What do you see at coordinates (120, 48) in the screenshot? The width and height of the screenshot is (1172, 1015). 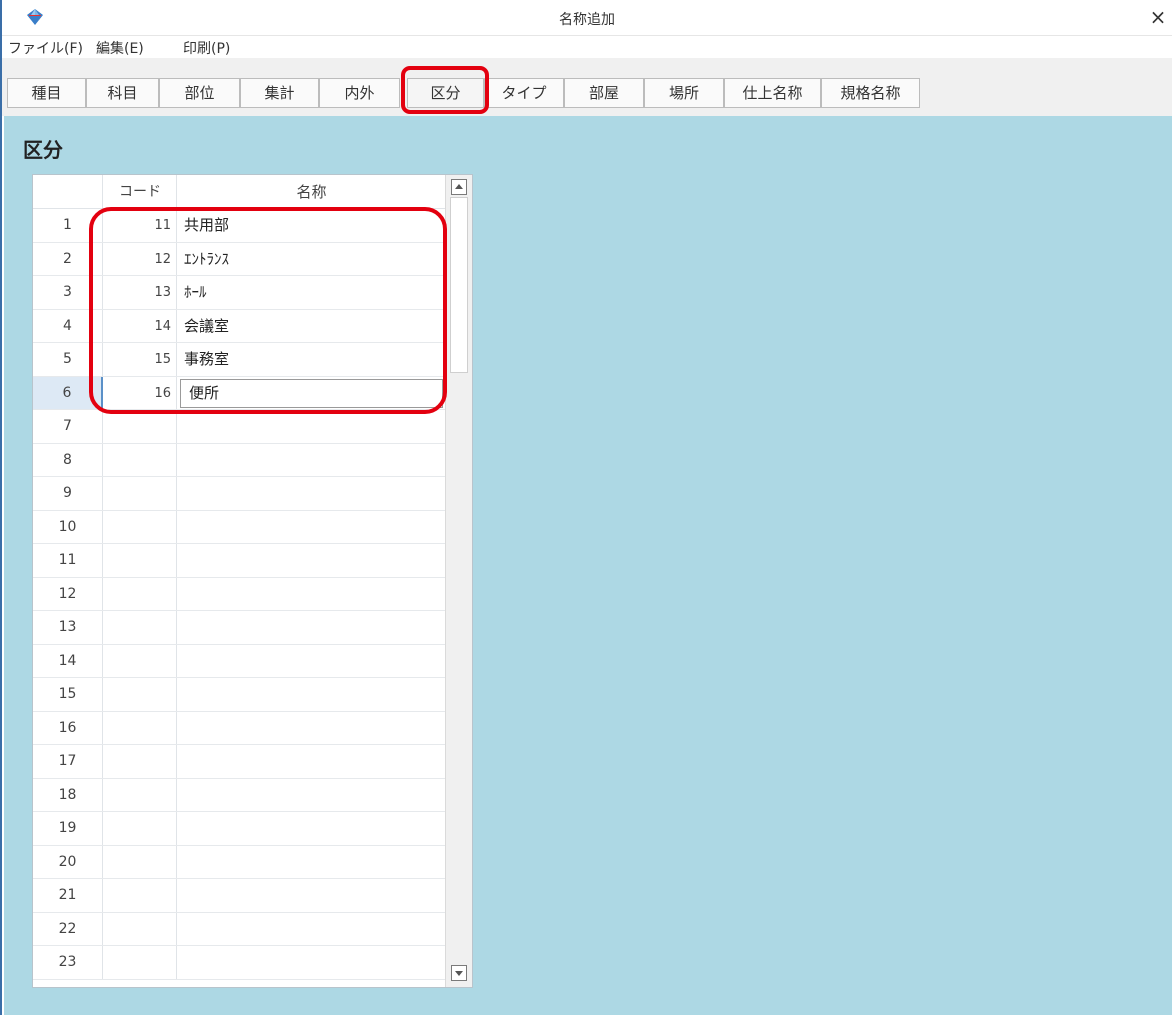 I see `menu-edit: 編集(E)` at bounding box center [120, 48].